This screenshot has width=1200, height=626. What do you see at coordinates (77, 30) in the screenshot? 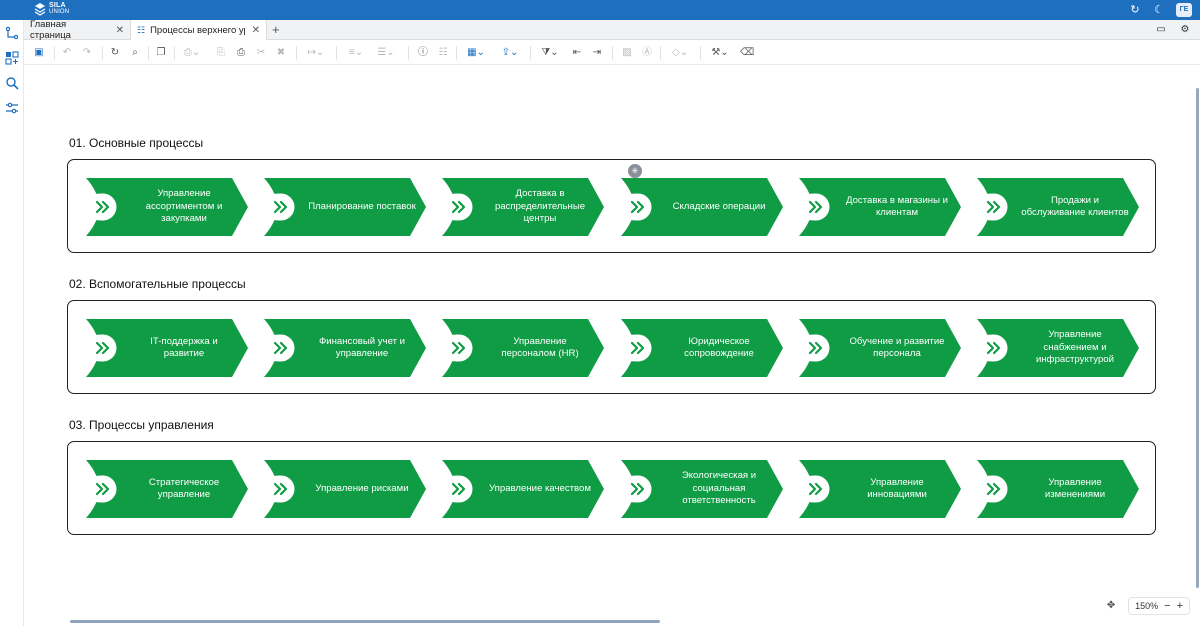
I see `tab-home: Главная страница ✕` at bounding box center [77, 30].